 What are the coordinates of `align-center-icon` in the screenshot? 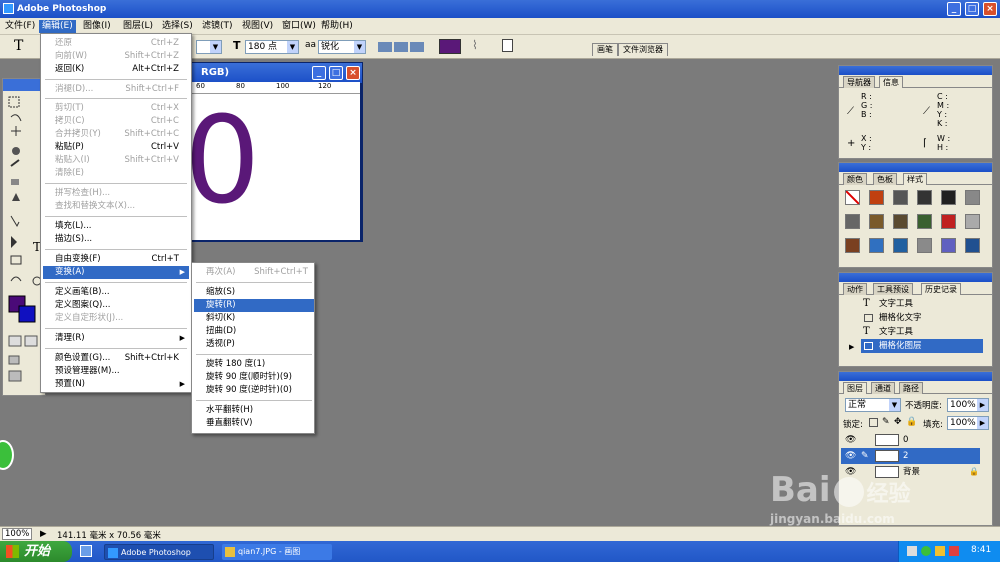 It's located at (401, 47).